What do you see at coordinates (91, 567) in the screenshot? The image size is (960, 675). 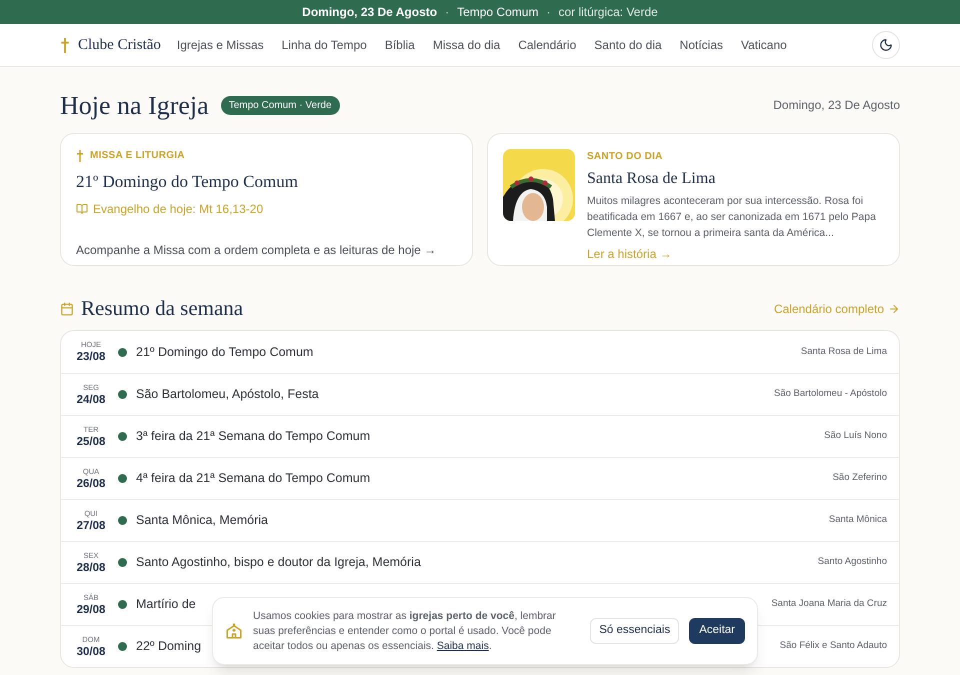 I see `day-date: 28/08` at bounding box center [91, 567].